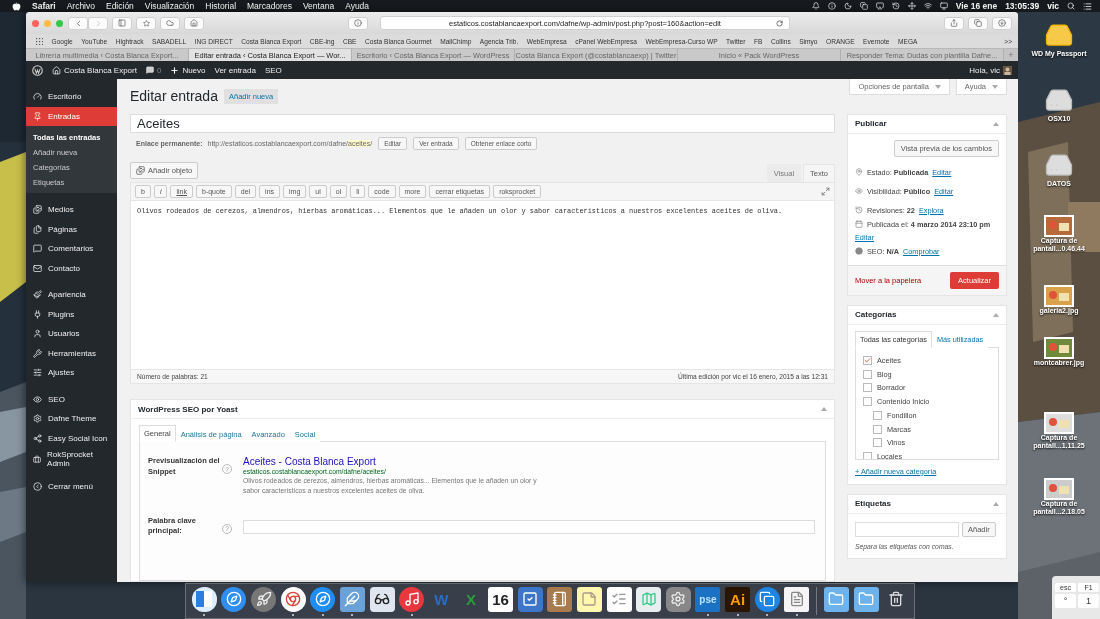  Describe the element at coordinates (779, 23) in the screenshot. I see `reload-icon` at that location.